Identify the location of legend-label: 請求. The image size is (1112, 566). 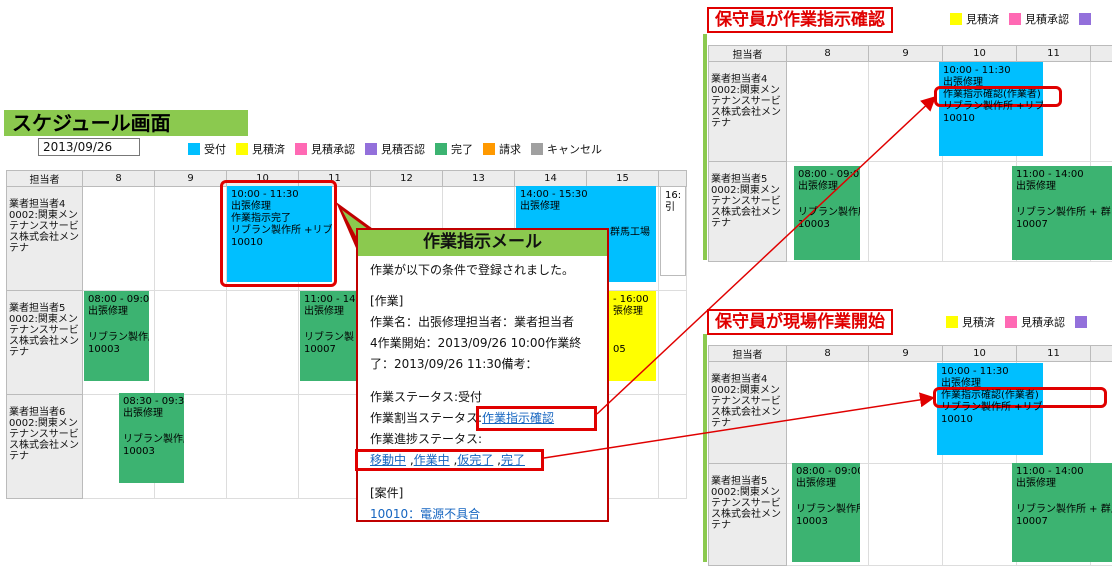
(510, 149).